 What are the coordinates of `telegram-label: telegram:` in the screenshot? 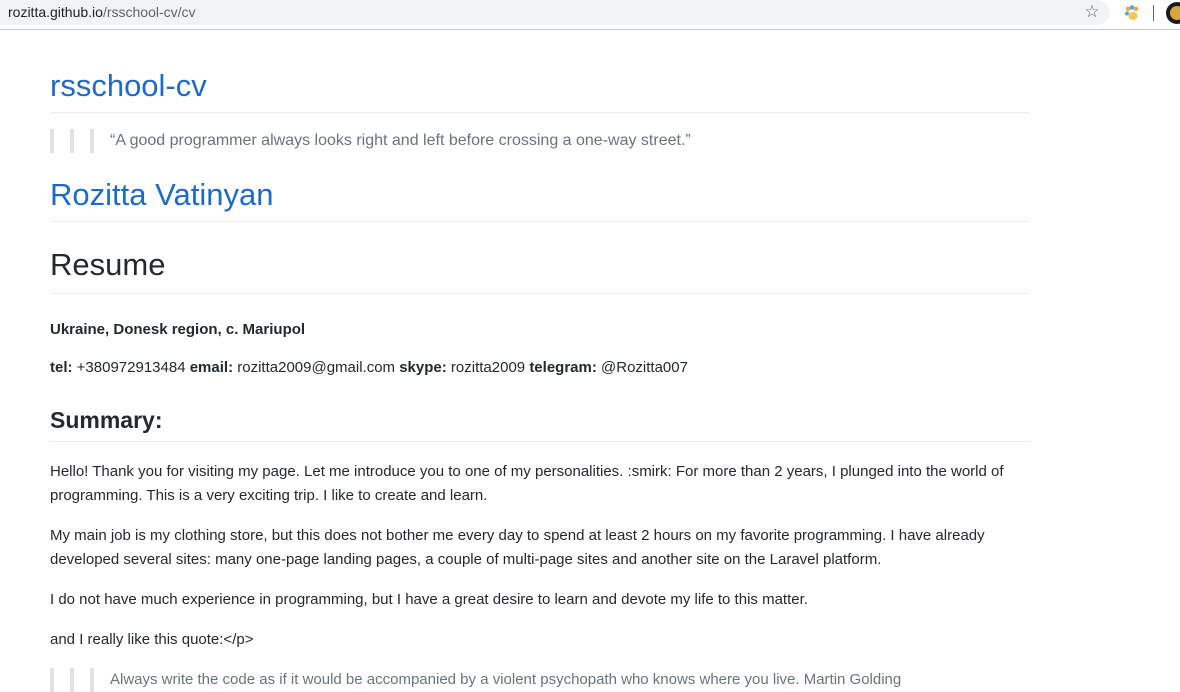 It's located at (563, 367).